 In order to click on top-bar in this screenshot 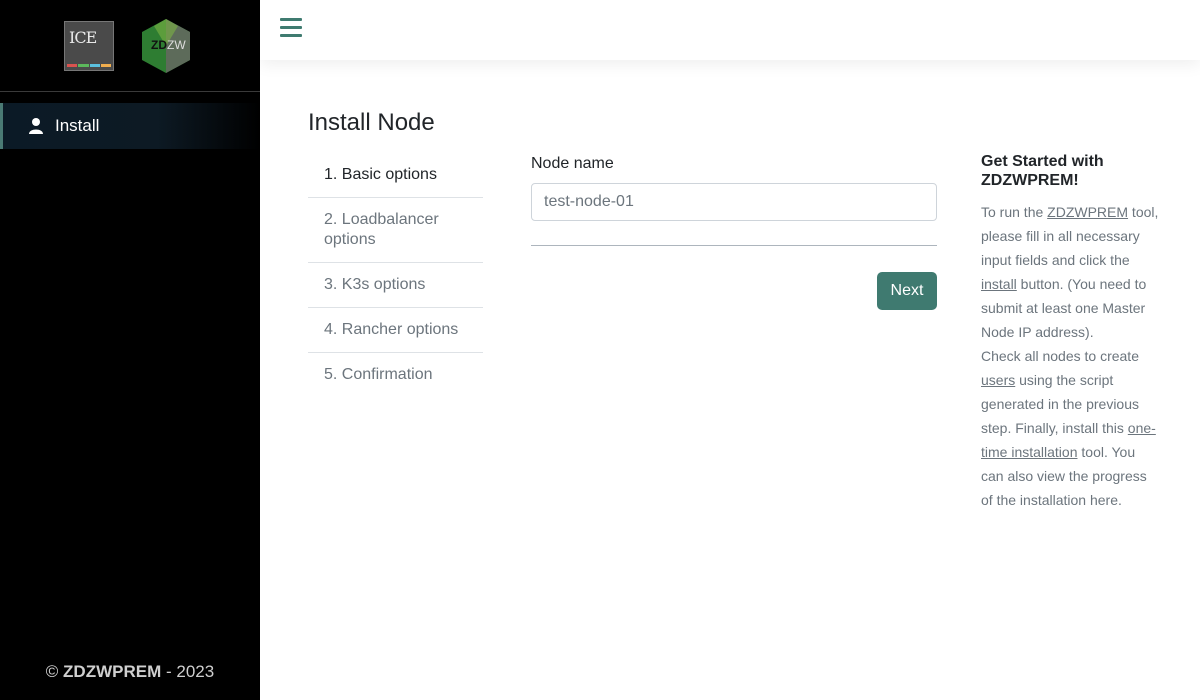, I will do `click(730, 30)`.